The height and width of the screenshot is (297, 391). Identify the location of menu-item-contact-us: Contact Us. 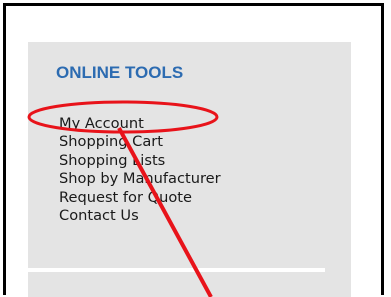
(140, 216).